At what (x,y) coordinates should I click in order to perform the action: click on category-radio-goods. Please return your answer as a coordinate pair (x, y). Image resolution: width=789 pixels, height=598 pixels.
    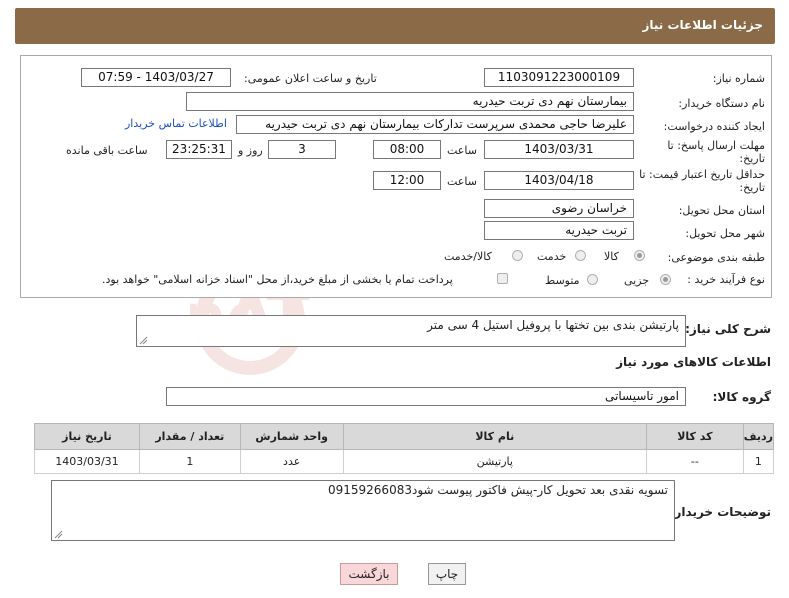
    Looking at the image, I should click on (639, 255).